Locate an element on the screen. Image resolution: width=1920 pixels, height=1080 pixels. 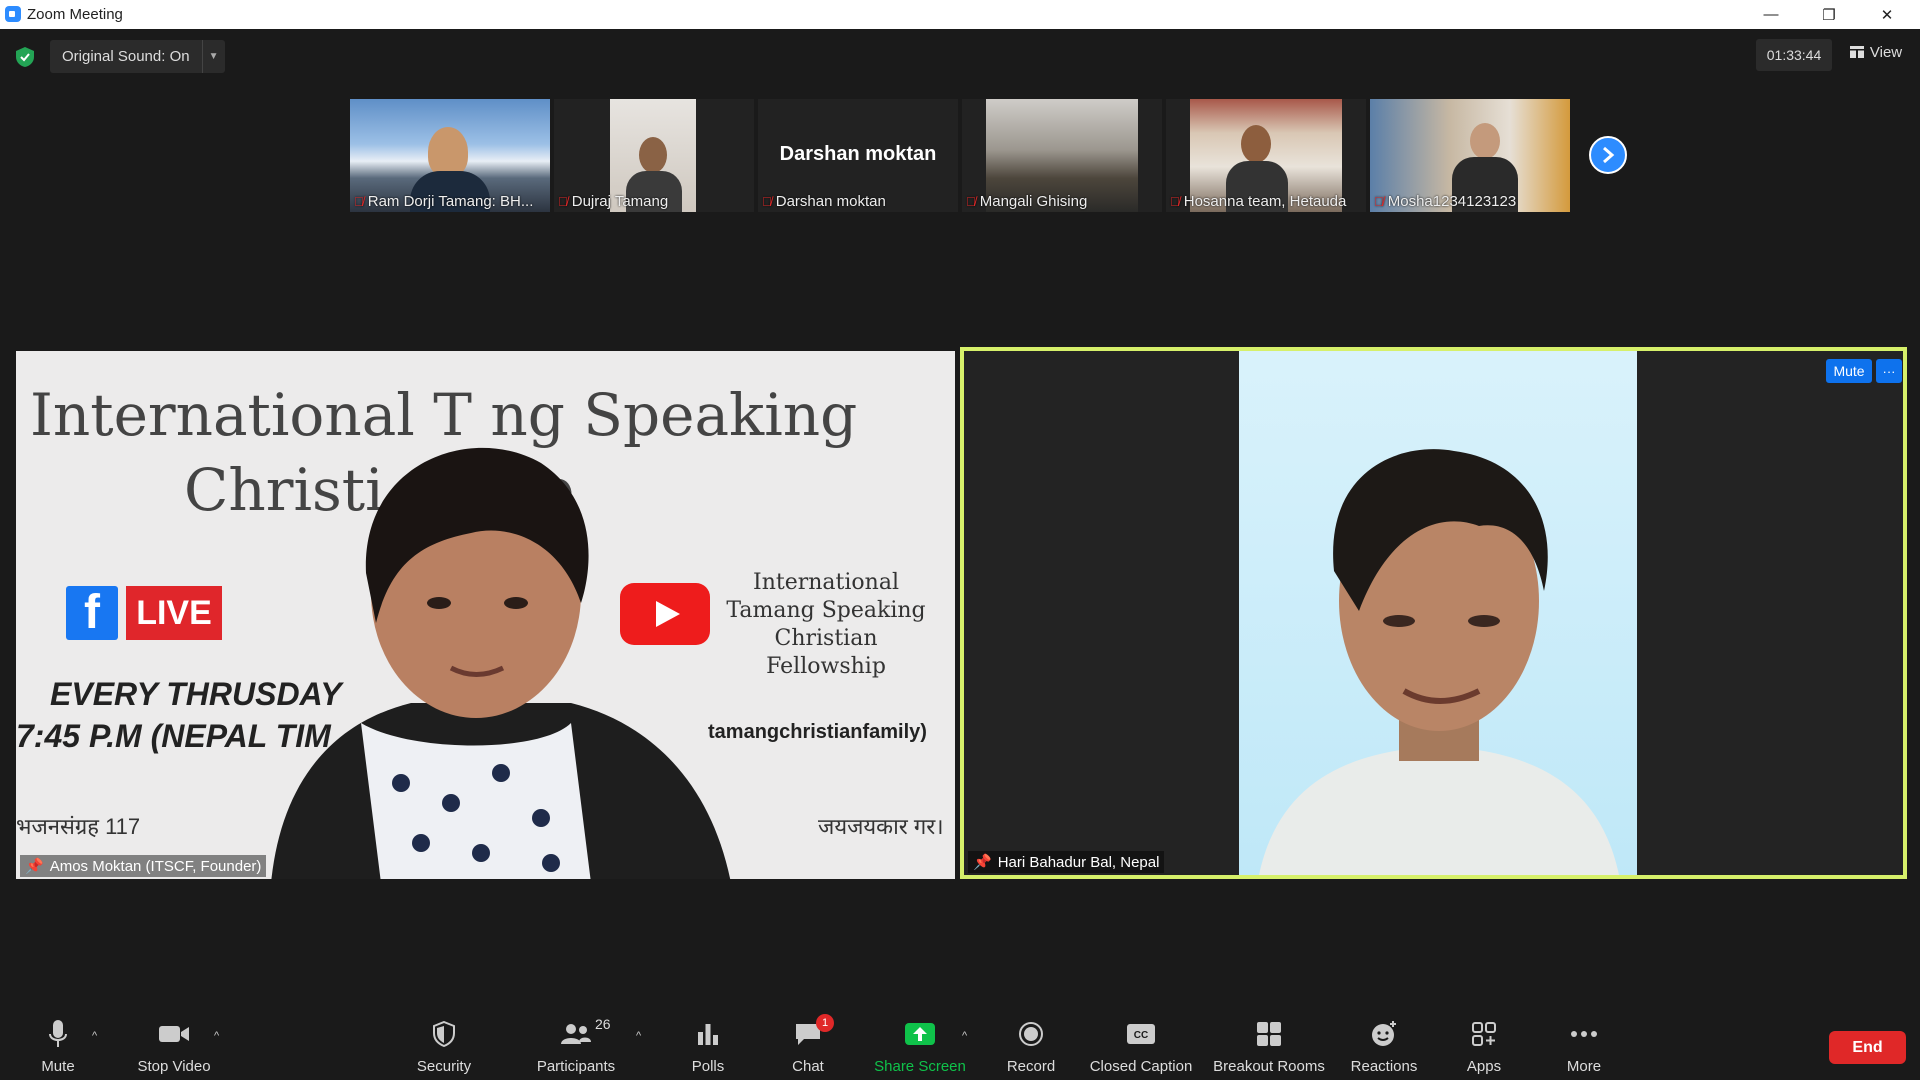
speaker-video-left is located at coordinates (501, 663).